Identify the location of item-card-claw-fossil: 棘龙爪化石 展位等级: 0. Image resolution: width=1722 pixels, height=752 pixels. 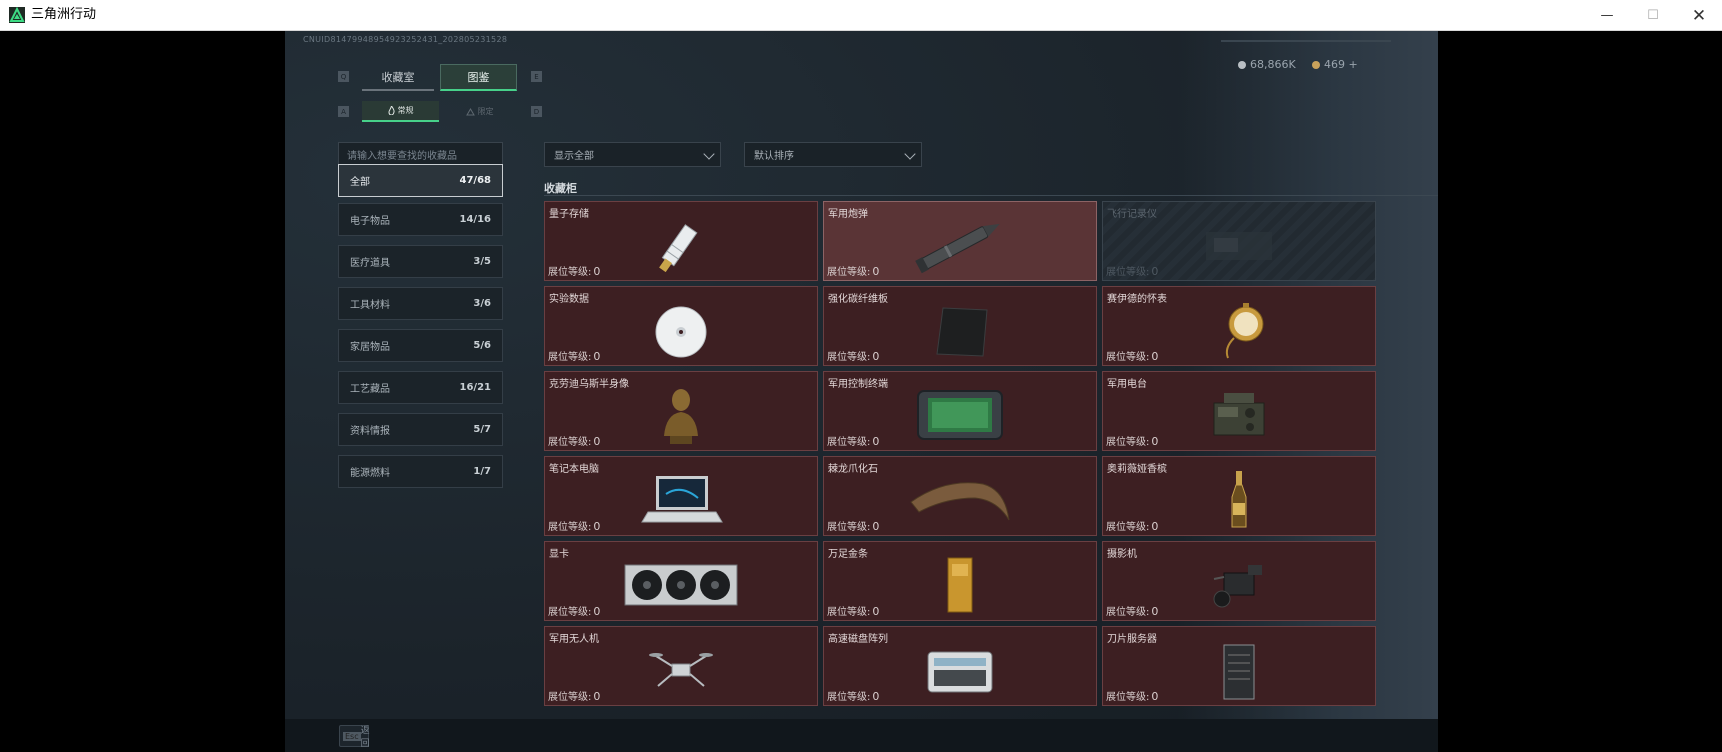
(960, 496).